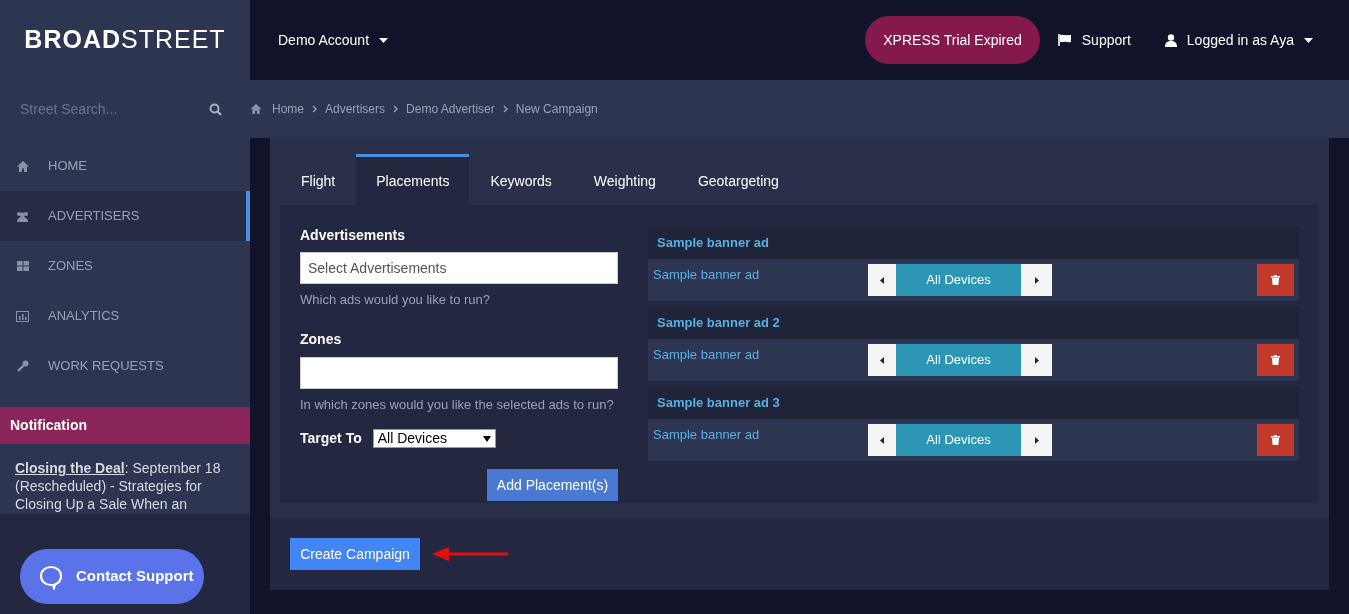 This screenshot has width=1349, height=614. I want to click on advertisements-field: Select Advertisements, so click(459, 268).